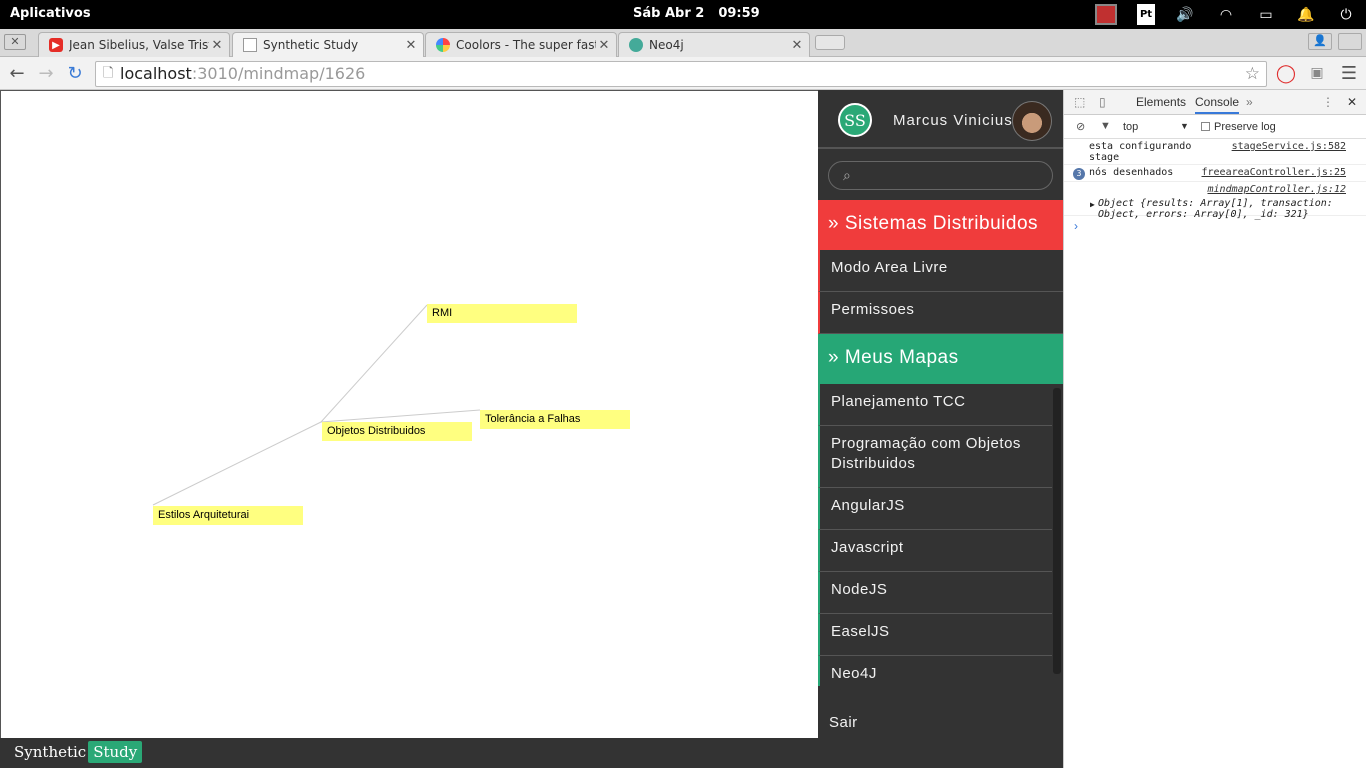  Describe the element at coordinates (108, 74) in the screenshot. I see `page-info-icon: 🗋` at that location.